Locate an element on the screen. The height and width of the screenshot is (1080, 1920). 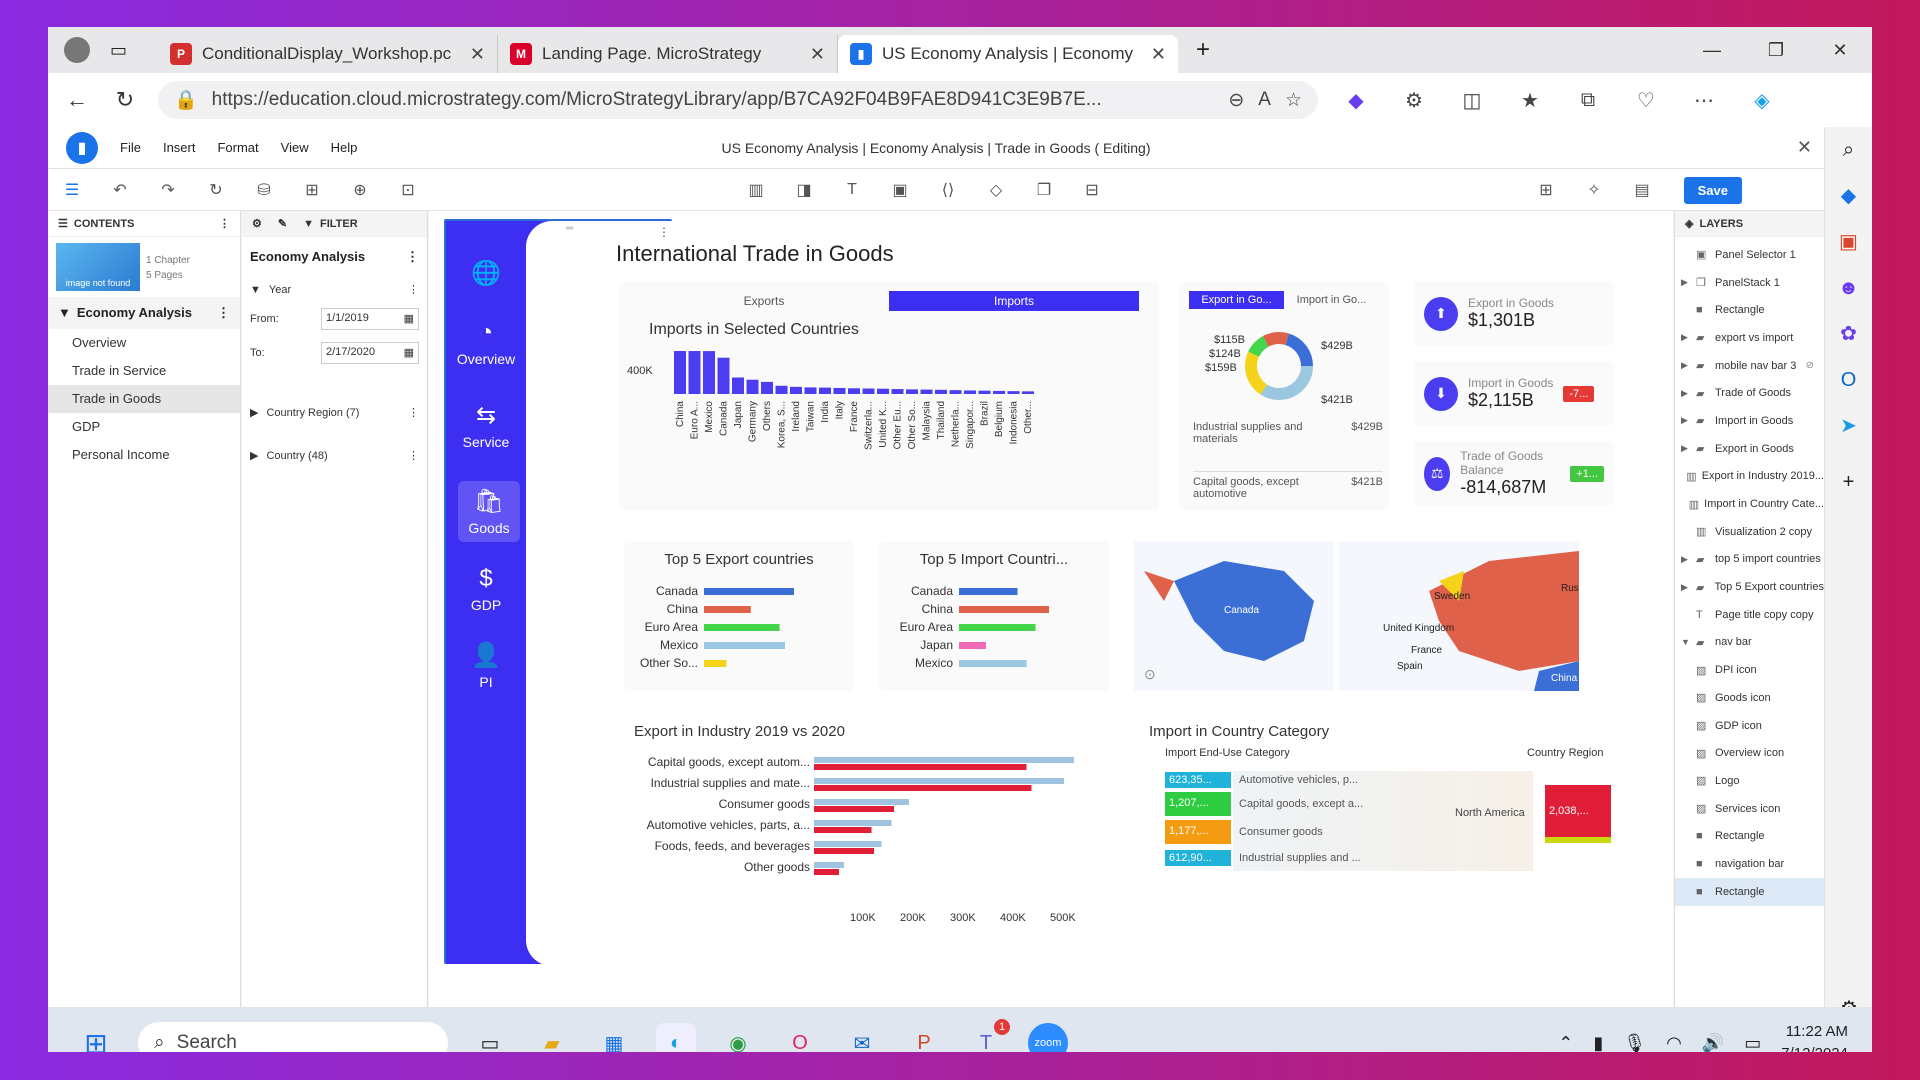
close-tab-icon: ✕ is located at coordinates (1158, 54).